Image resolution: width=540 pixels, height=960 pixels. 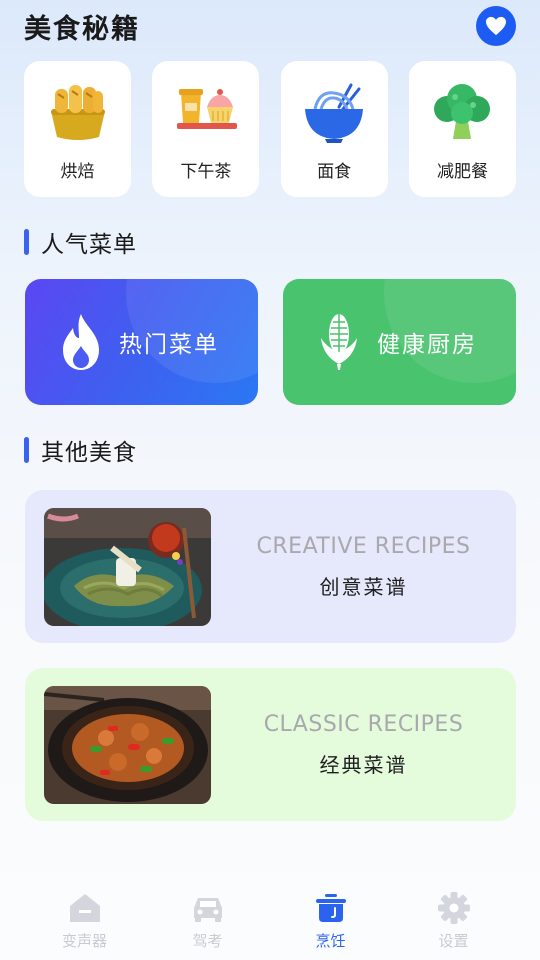 What do you see at coordinates (207, 941) in the screenshot?
I see `tab-label: 驾考` at bounding box center [207, 941].